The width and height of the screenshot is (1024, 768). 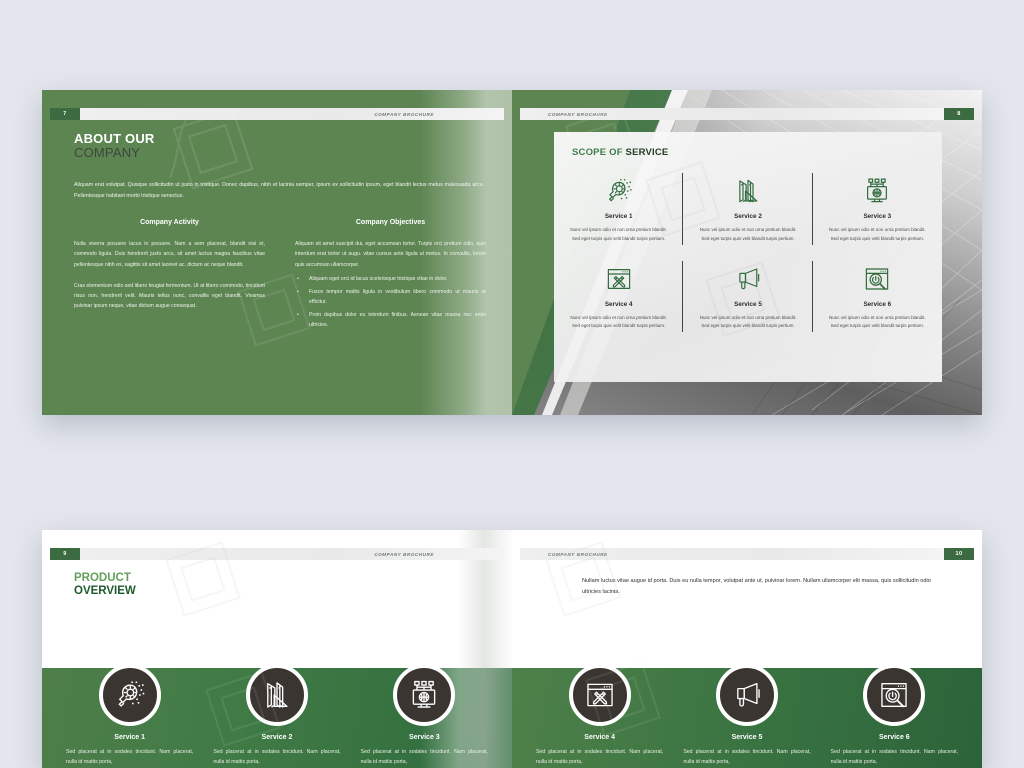 What do you see at coordinates (748, 304) in the screenshot?
I see `service-name: Service 5` at bounding box center [748, 304].